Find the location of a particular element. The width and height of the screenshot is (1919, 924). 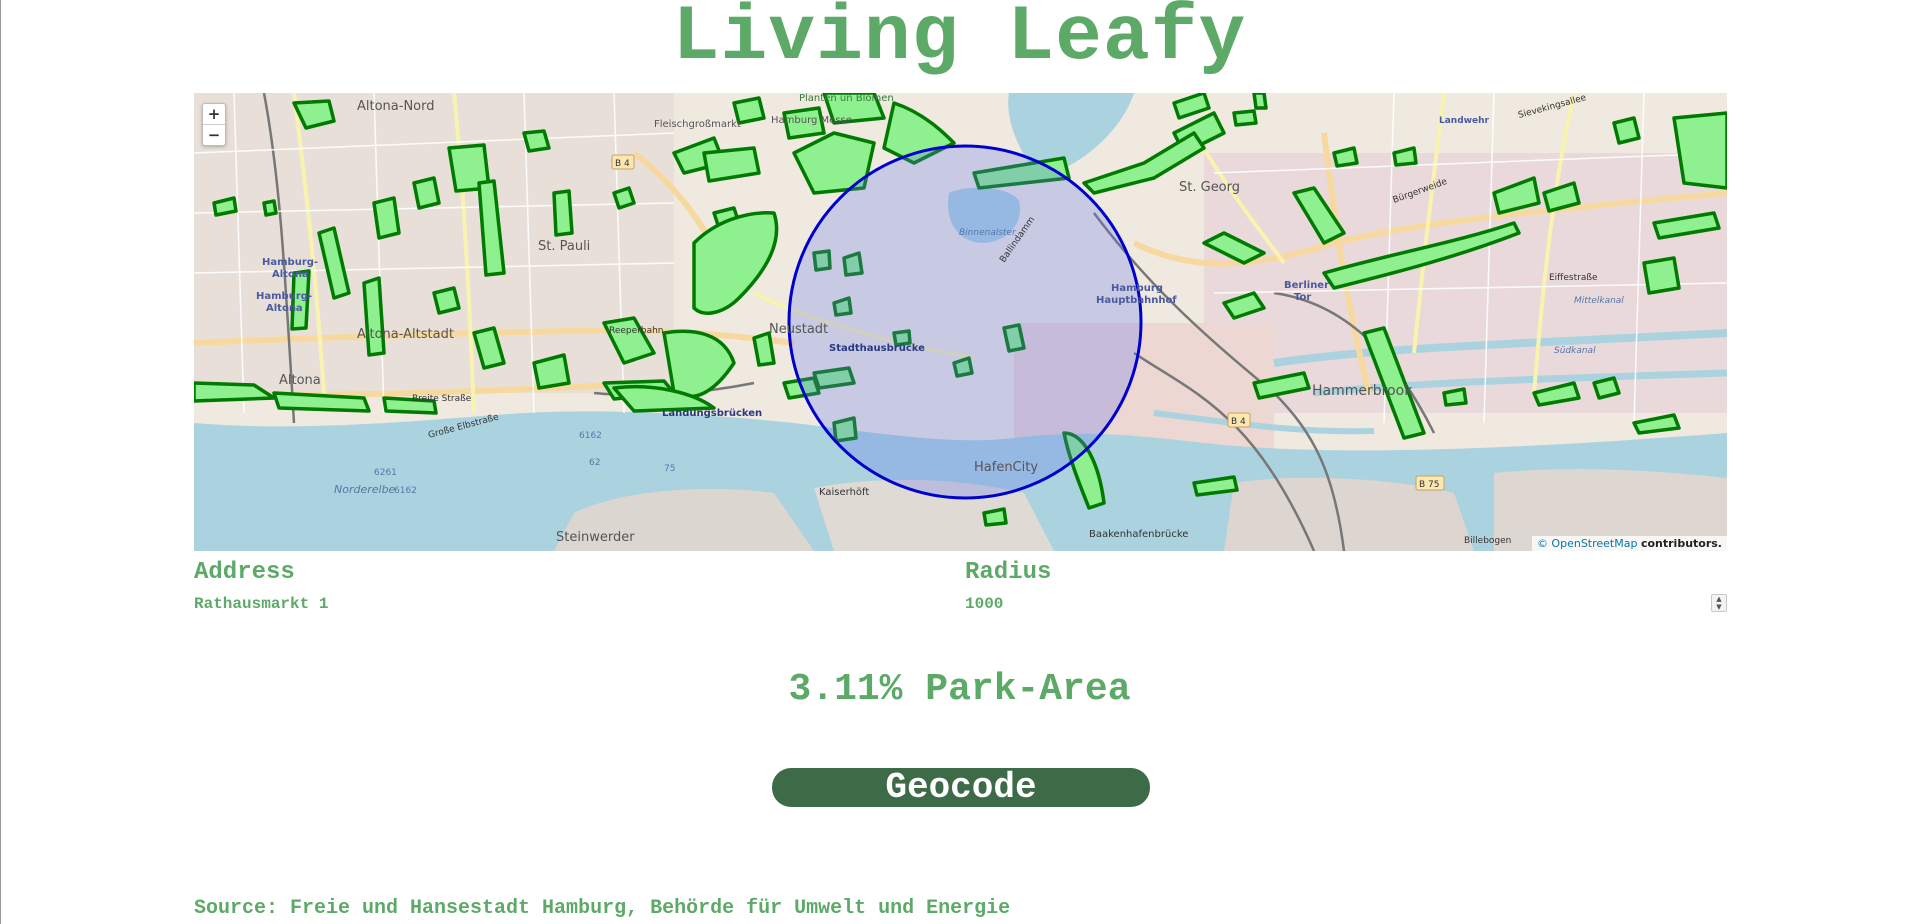

window-edge is located at coordinates (0, 462).